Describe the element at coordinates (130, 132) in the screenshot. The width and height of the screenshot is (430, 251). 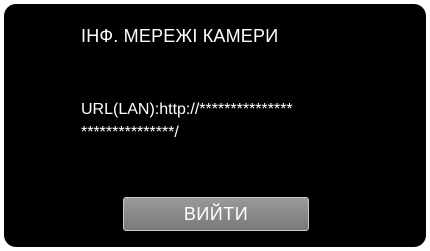
I see `lan-url-line-2: ***************/` at that location.